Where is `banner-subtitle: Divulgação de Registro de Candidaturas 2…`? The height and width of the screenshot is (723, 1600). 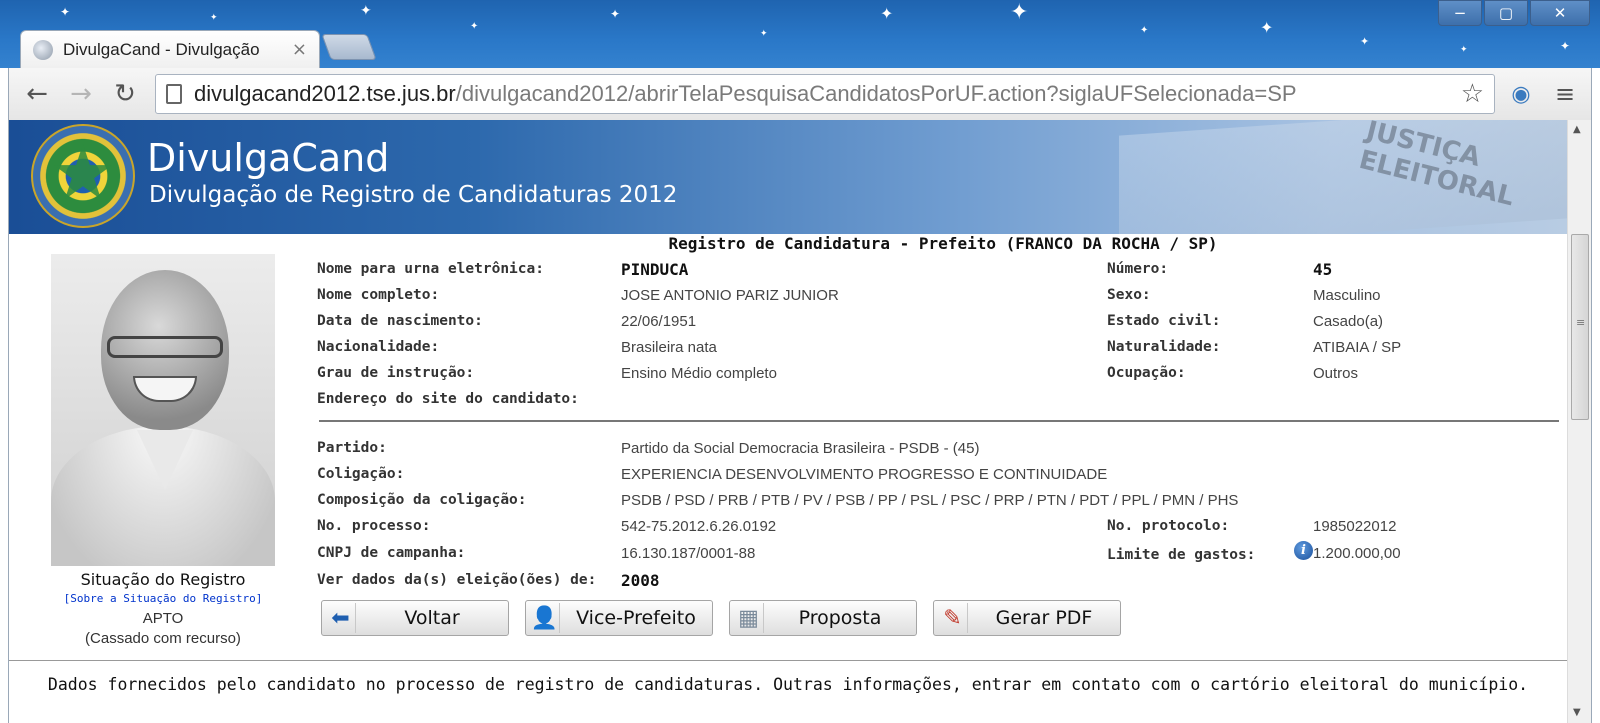 banner-subtitle: Divulgação de Registro de Candidaturas 2… is located at coordinates (413, 195).